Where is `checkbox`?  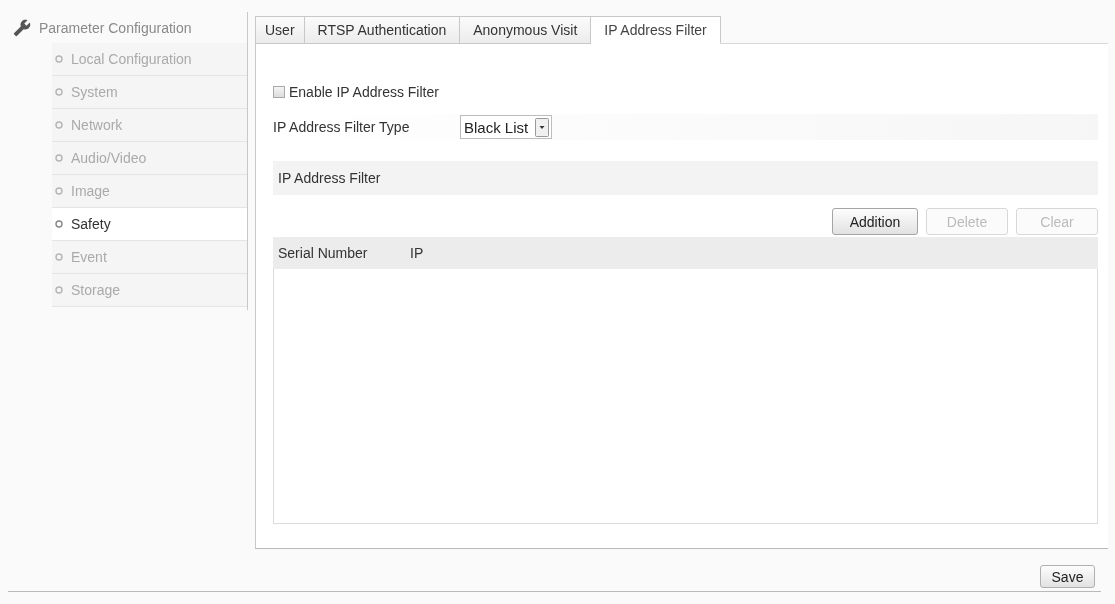 checkbox is located at coordinates (279, 92).